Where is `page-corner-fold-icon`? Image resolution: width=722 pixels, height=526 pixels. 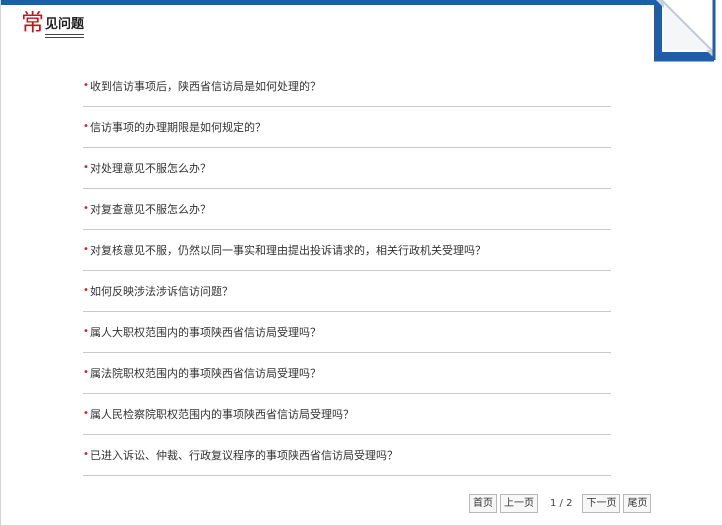
page-corner-fold-icon is located at coordinates (688, 33).